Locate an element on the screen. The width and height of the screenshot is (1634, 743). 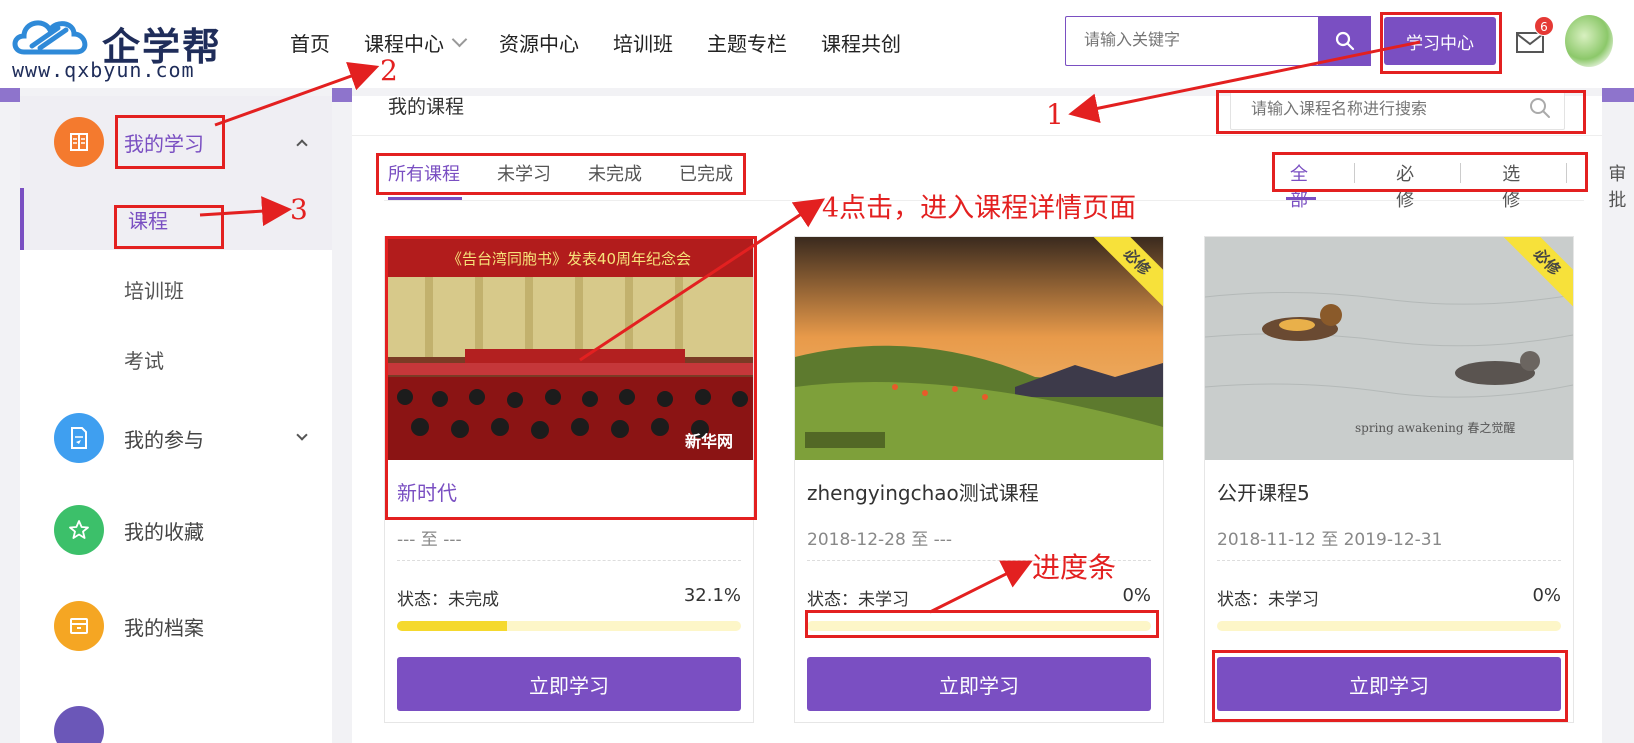
sidebar-item-my-participation: 我的参与 is located at coordinates (176, 438).